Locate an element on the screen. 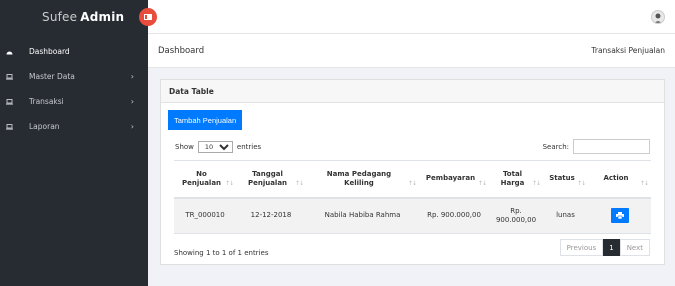  cell-total-harga: Rp. 900.000,00 is located at coordinates (516, 215).